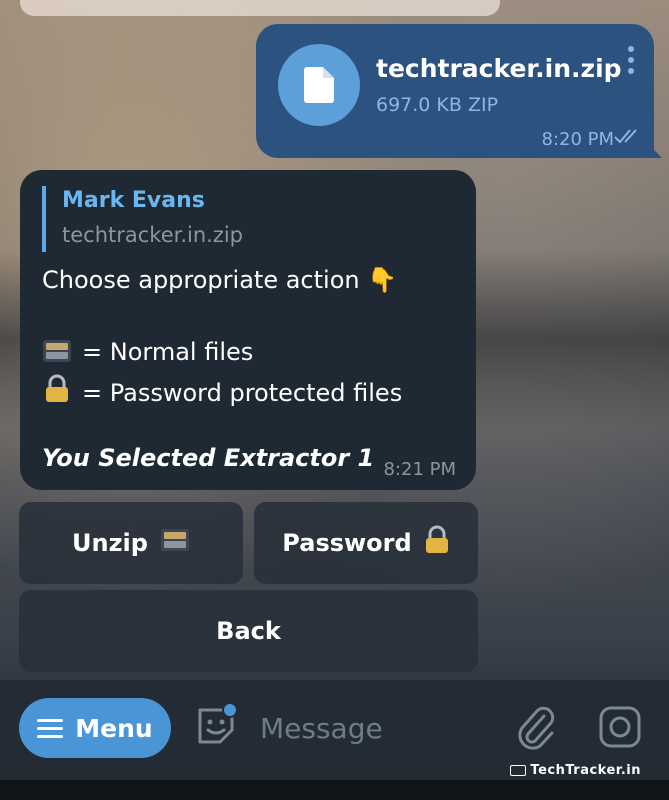 This screenshot has height=800, width=669. I want to click on more-options-icon, so click(631, 62).